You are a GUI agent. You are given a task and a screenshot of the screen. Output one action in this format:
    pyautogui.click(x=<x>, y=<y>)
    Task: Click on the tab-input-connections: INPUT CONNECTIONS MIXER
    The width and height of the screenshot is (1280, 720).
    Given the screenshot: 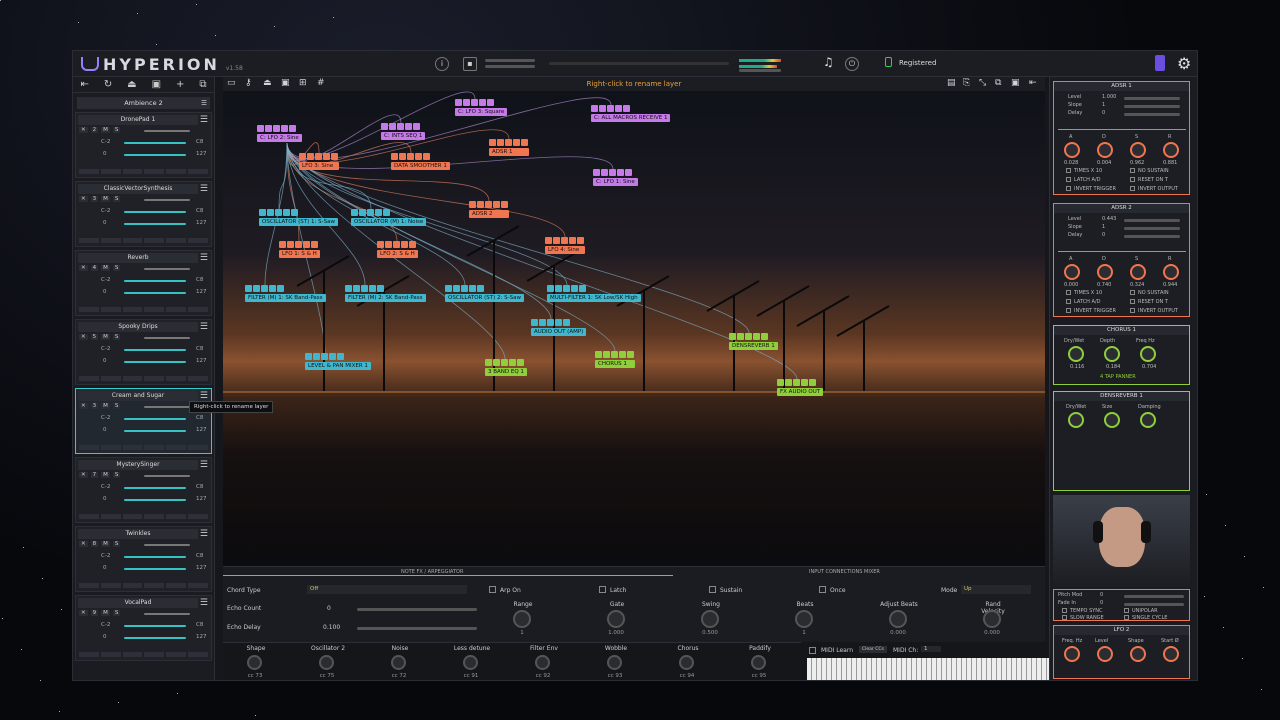 What is the action you would take?
    pyautogui.click(x=844, y=572)
    